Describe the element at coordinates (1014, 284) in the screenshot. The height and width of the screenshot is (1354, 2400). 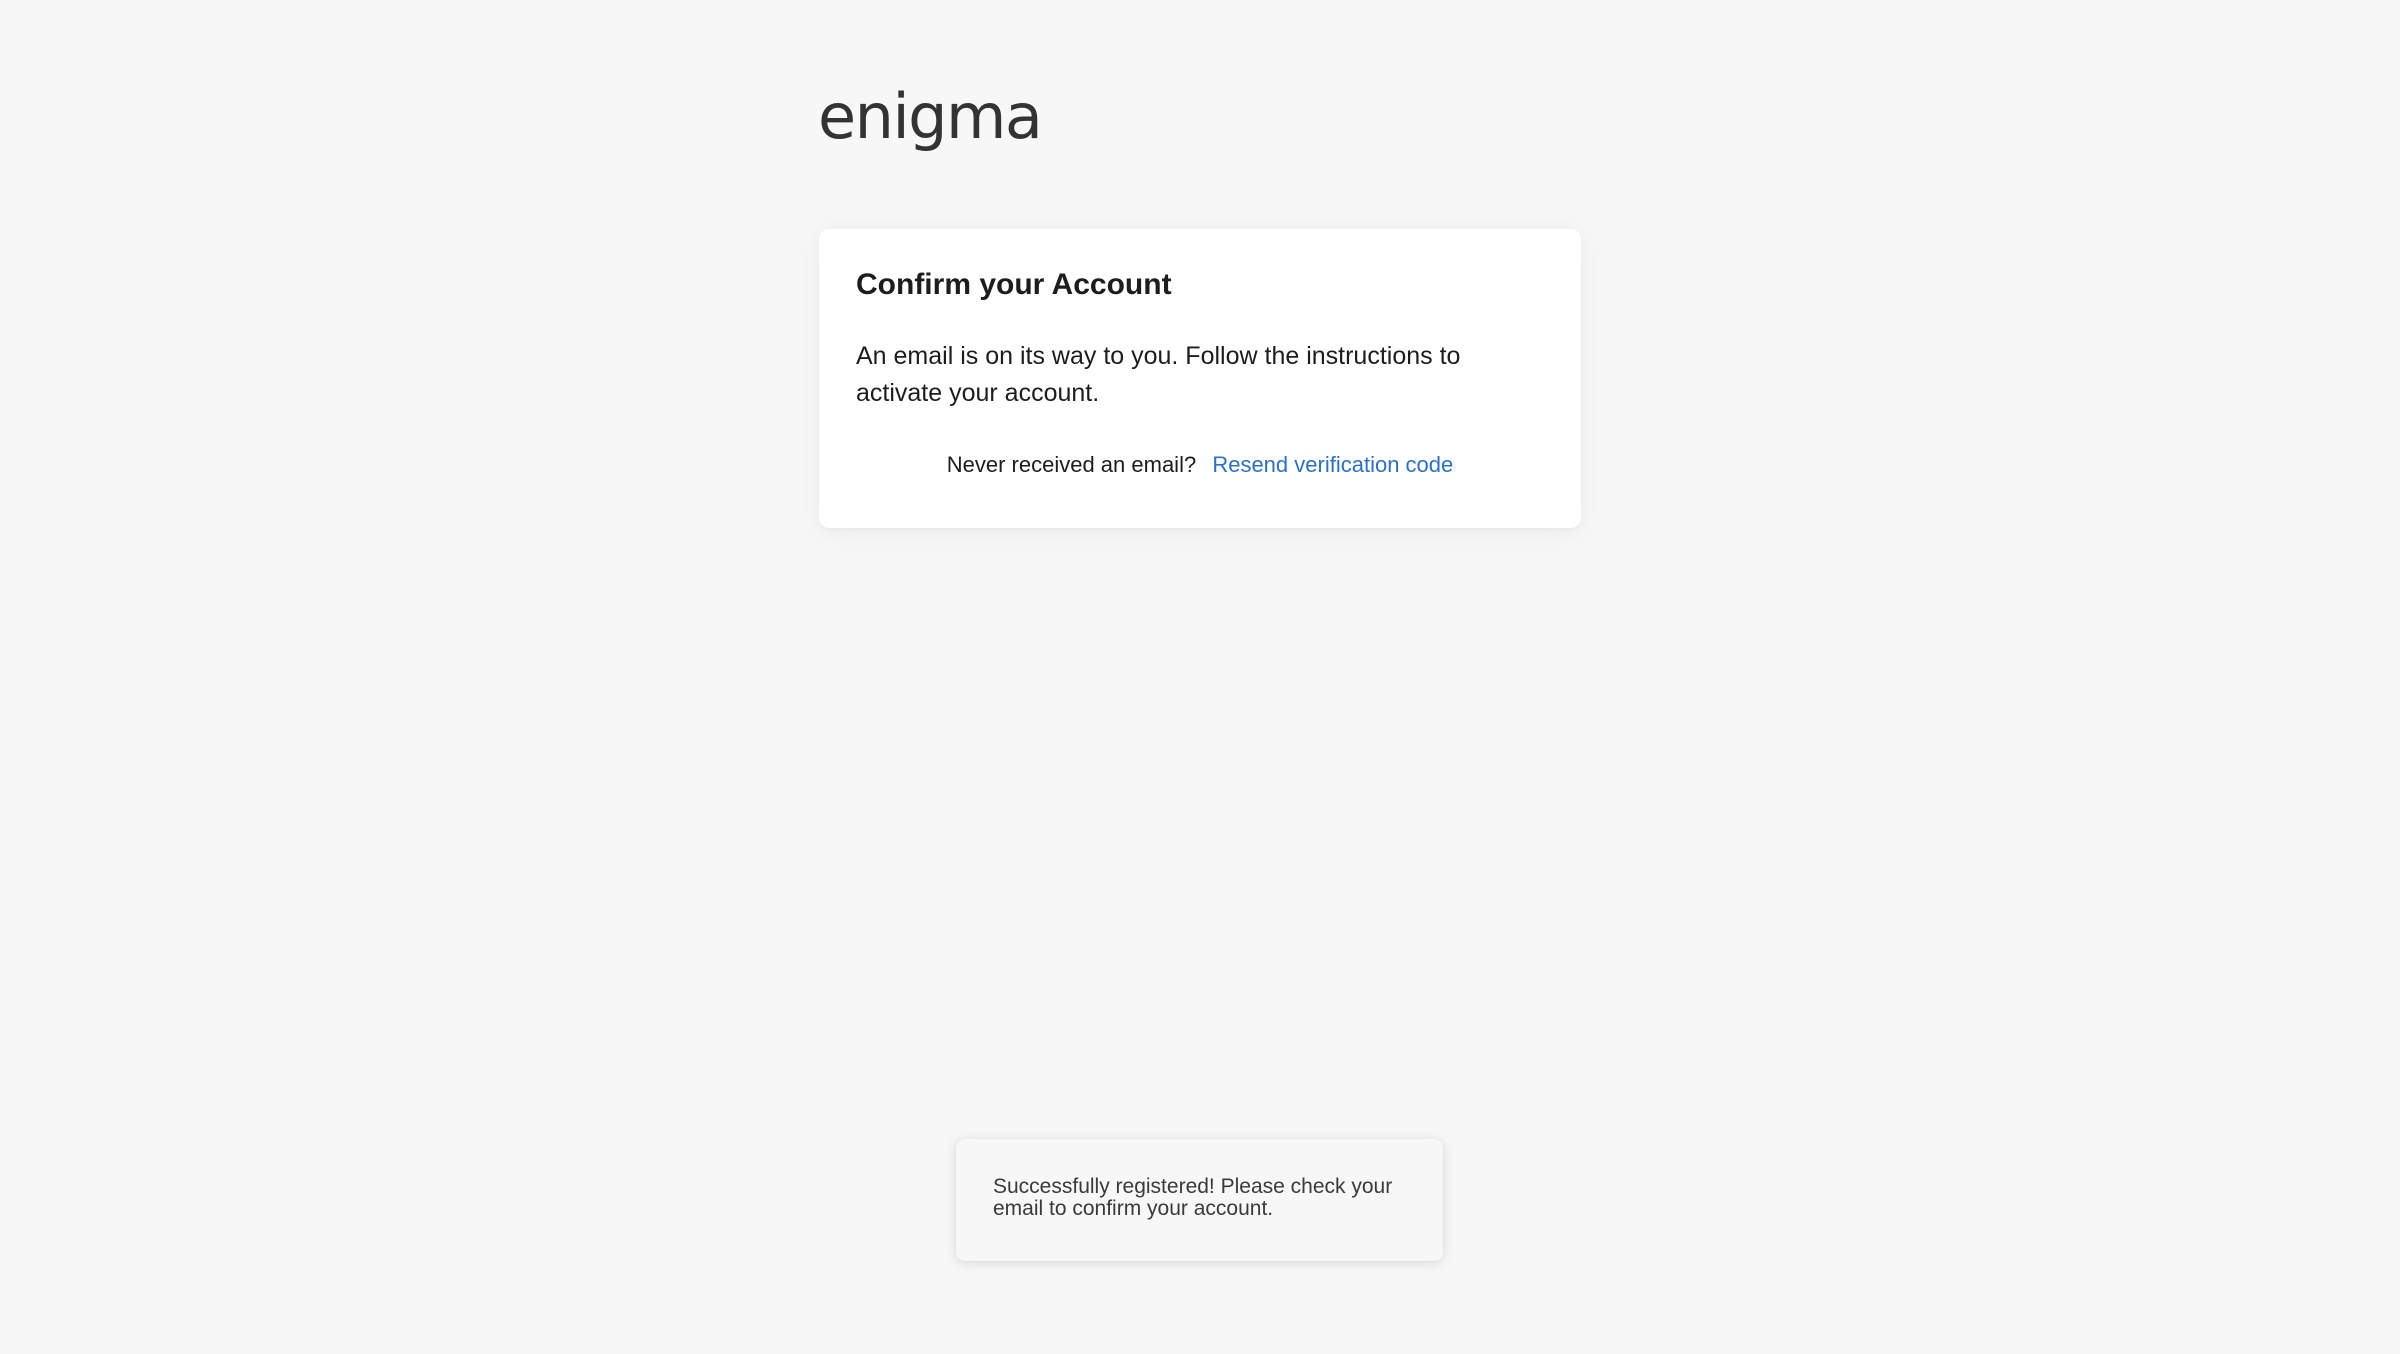
I see `card-title: Confirm your Account` at that location.